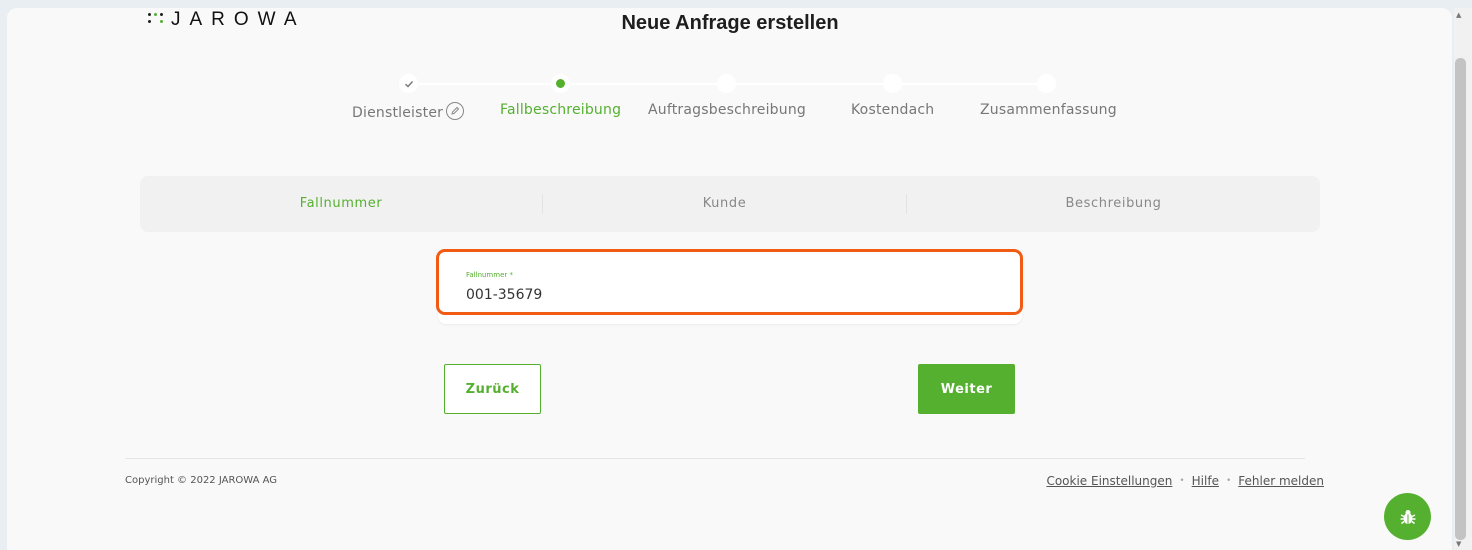 This screenshot has height=550, width=1472. What do you see at coordinates (1113, 204) in the screenshot?
I see `subtab-beschreibung: Beschreibung` at bounding box center [1113, 204].